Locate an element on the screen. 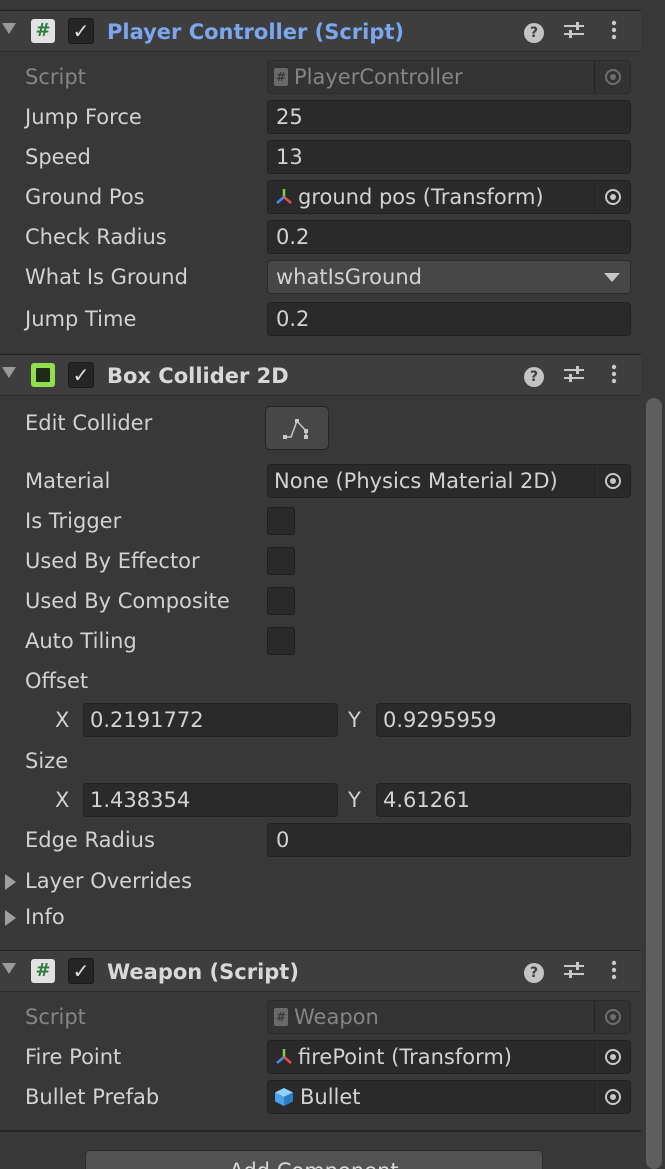  fire-point-row: Fire Point firePoint (Transform) is located at coordinates (320, 1057).